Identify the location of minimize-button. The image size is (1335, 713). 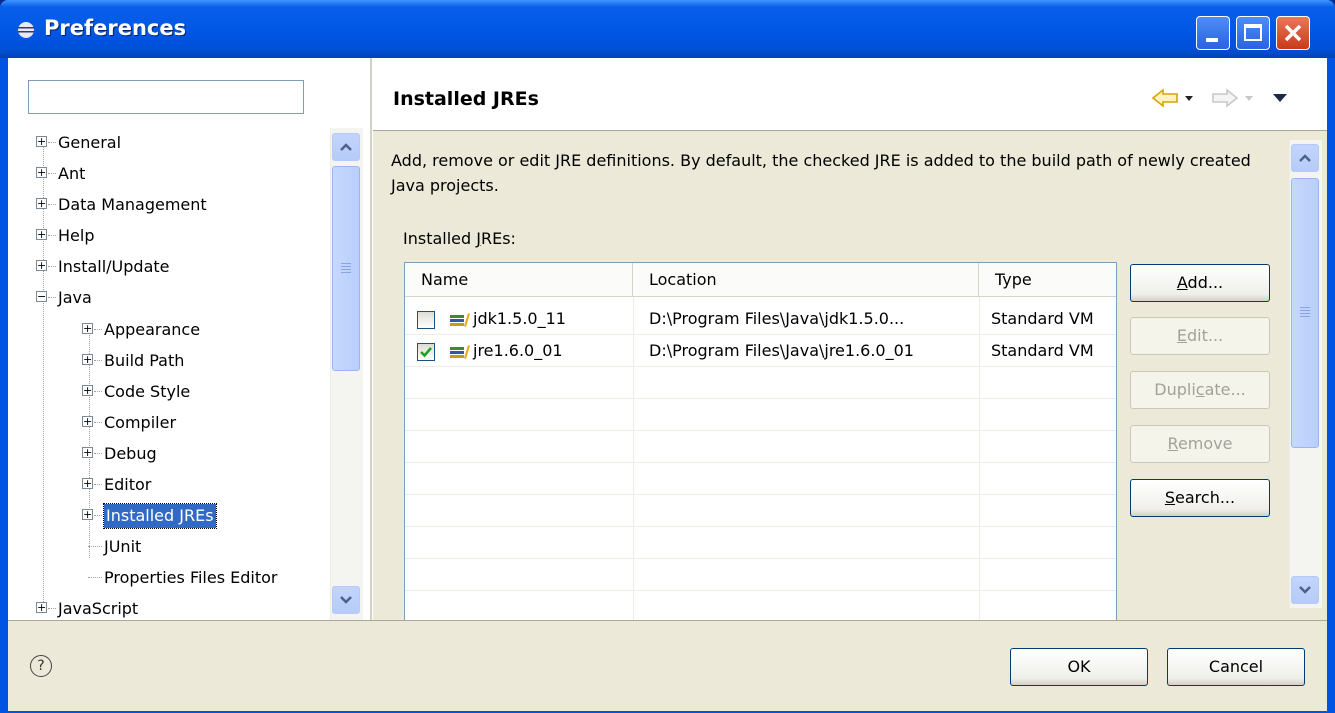
(1213, 33).